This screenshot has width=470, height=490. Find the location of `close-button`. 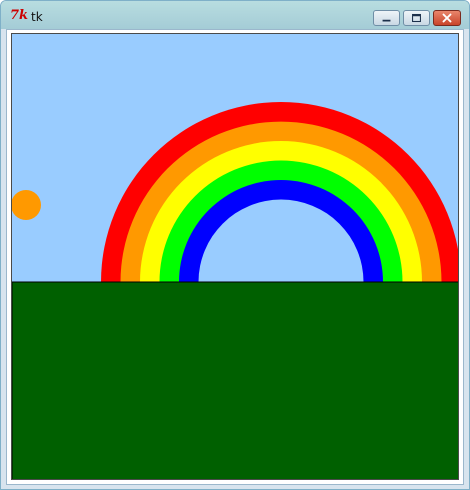

close-button is located at coordinates (447, 18).